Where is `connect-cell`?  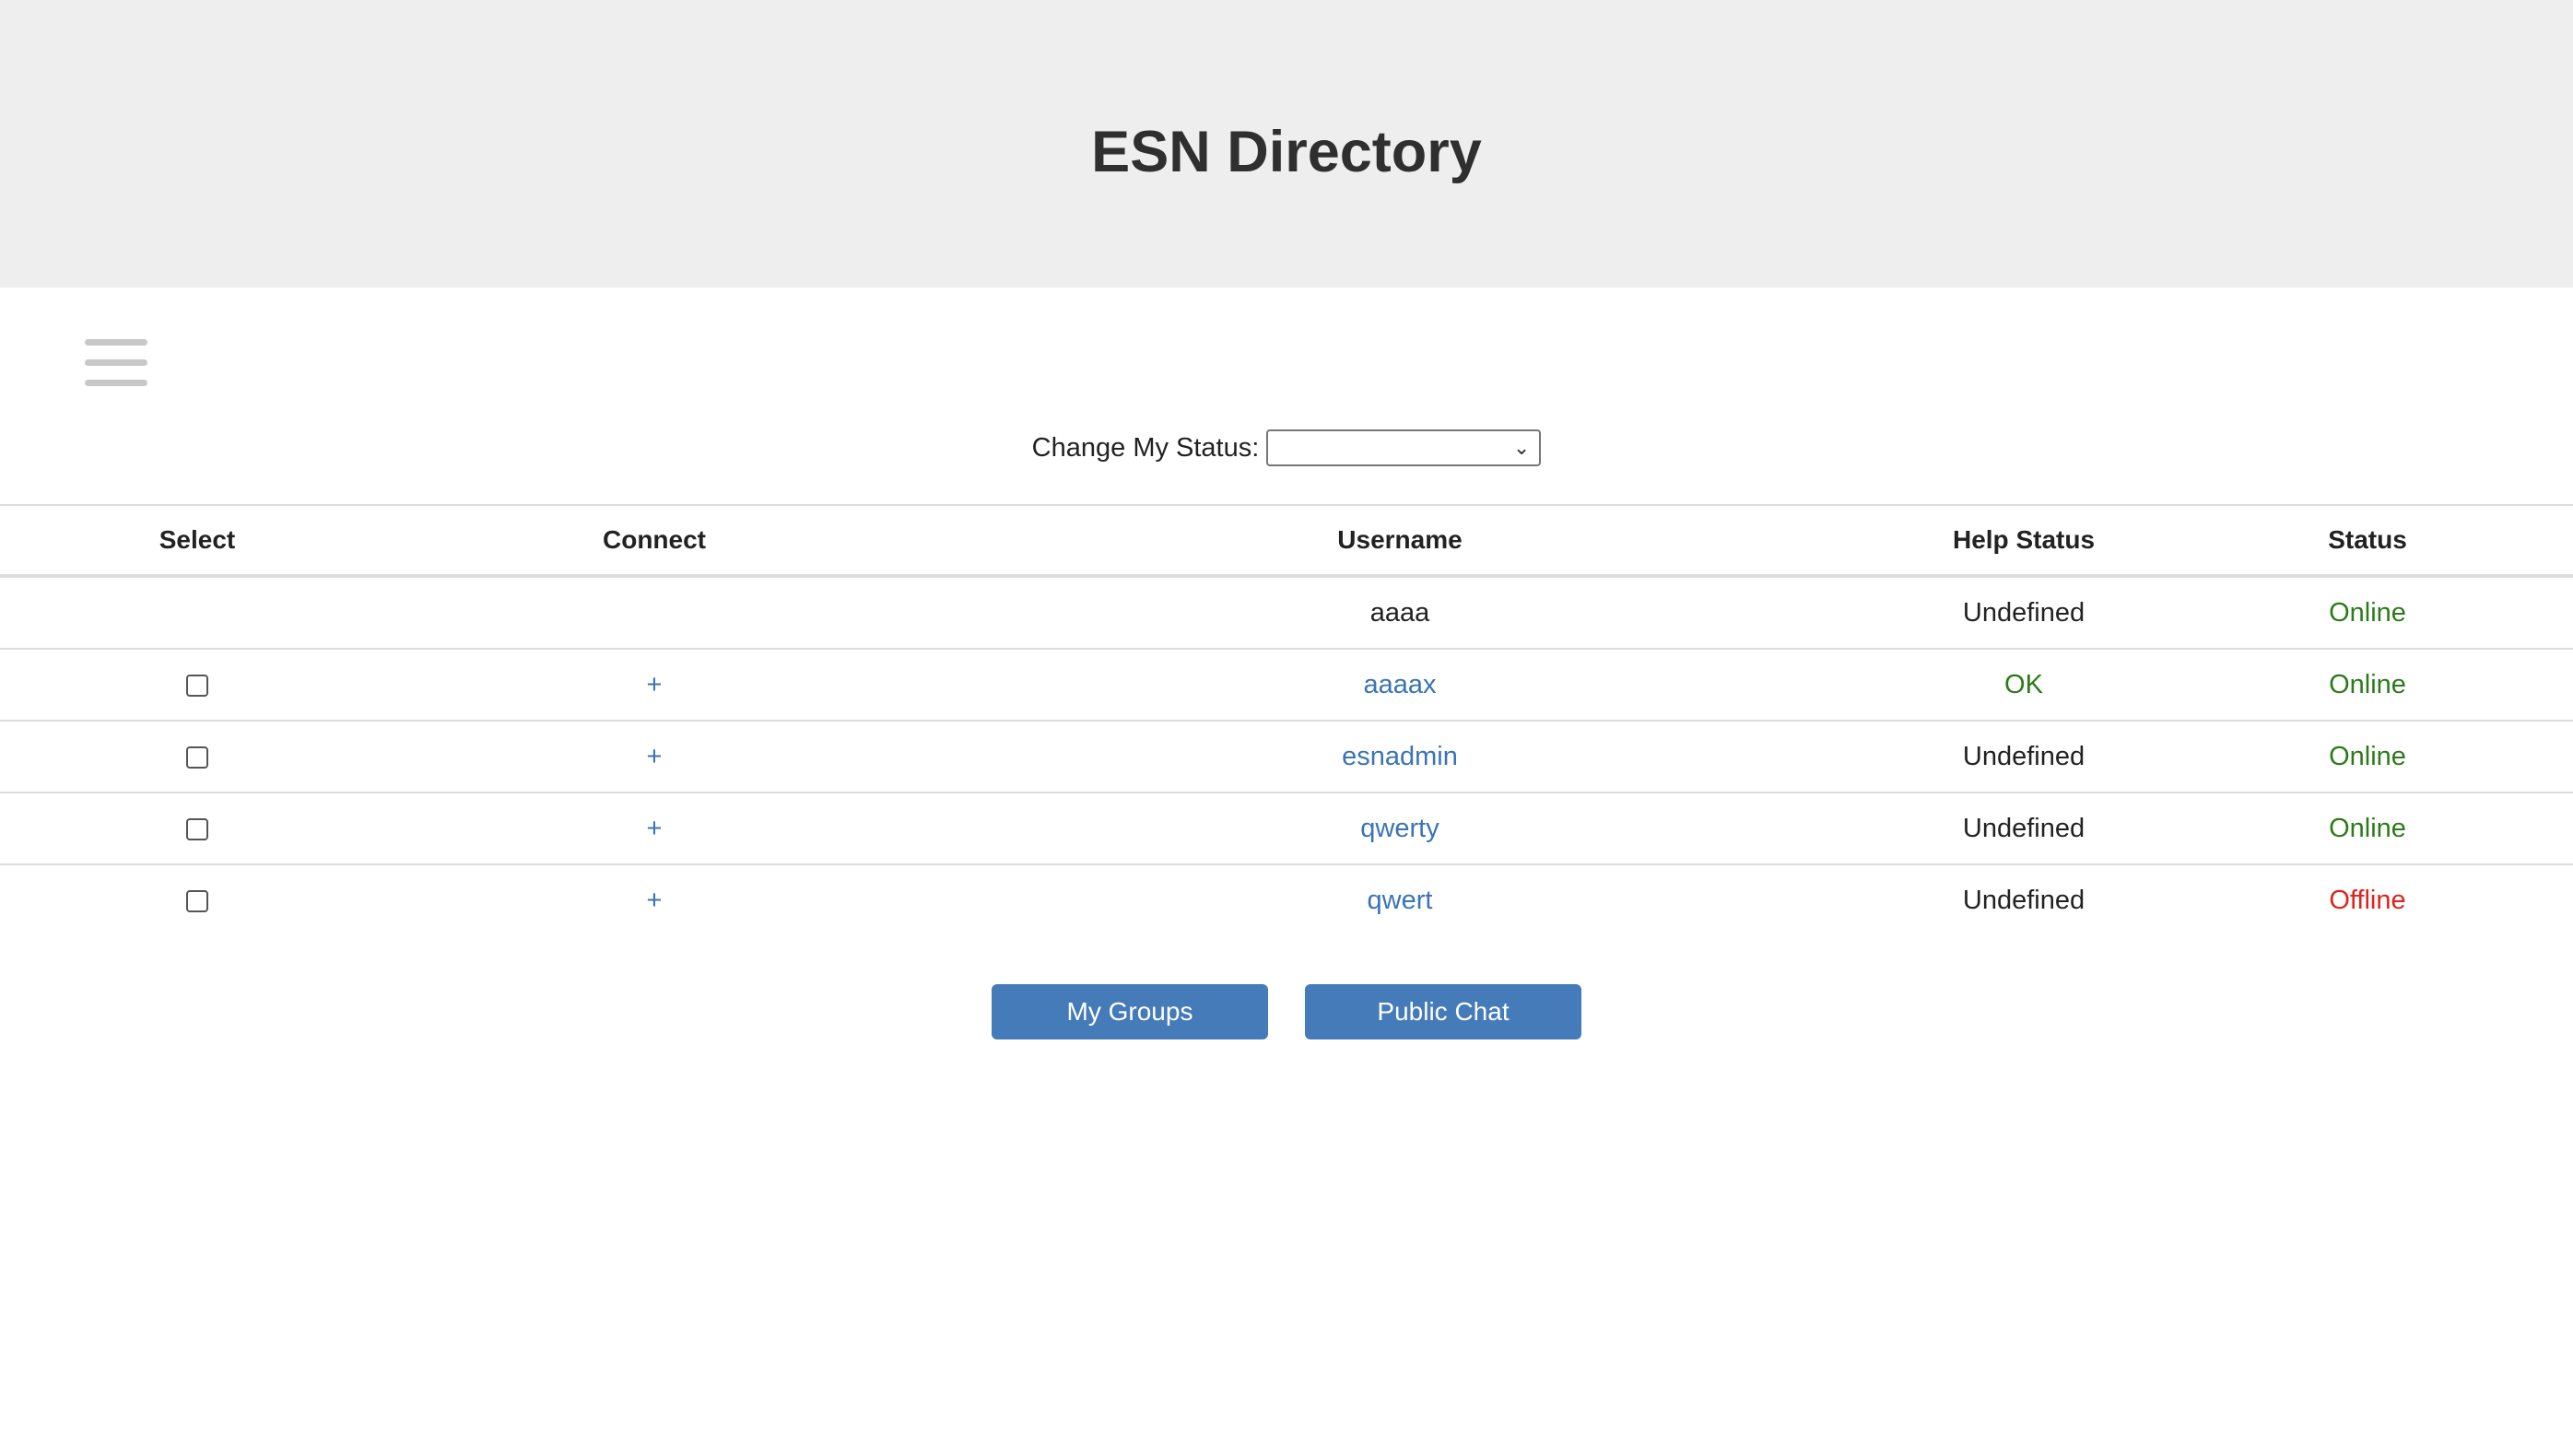 connect-cell is located at coordinates (654, 613).